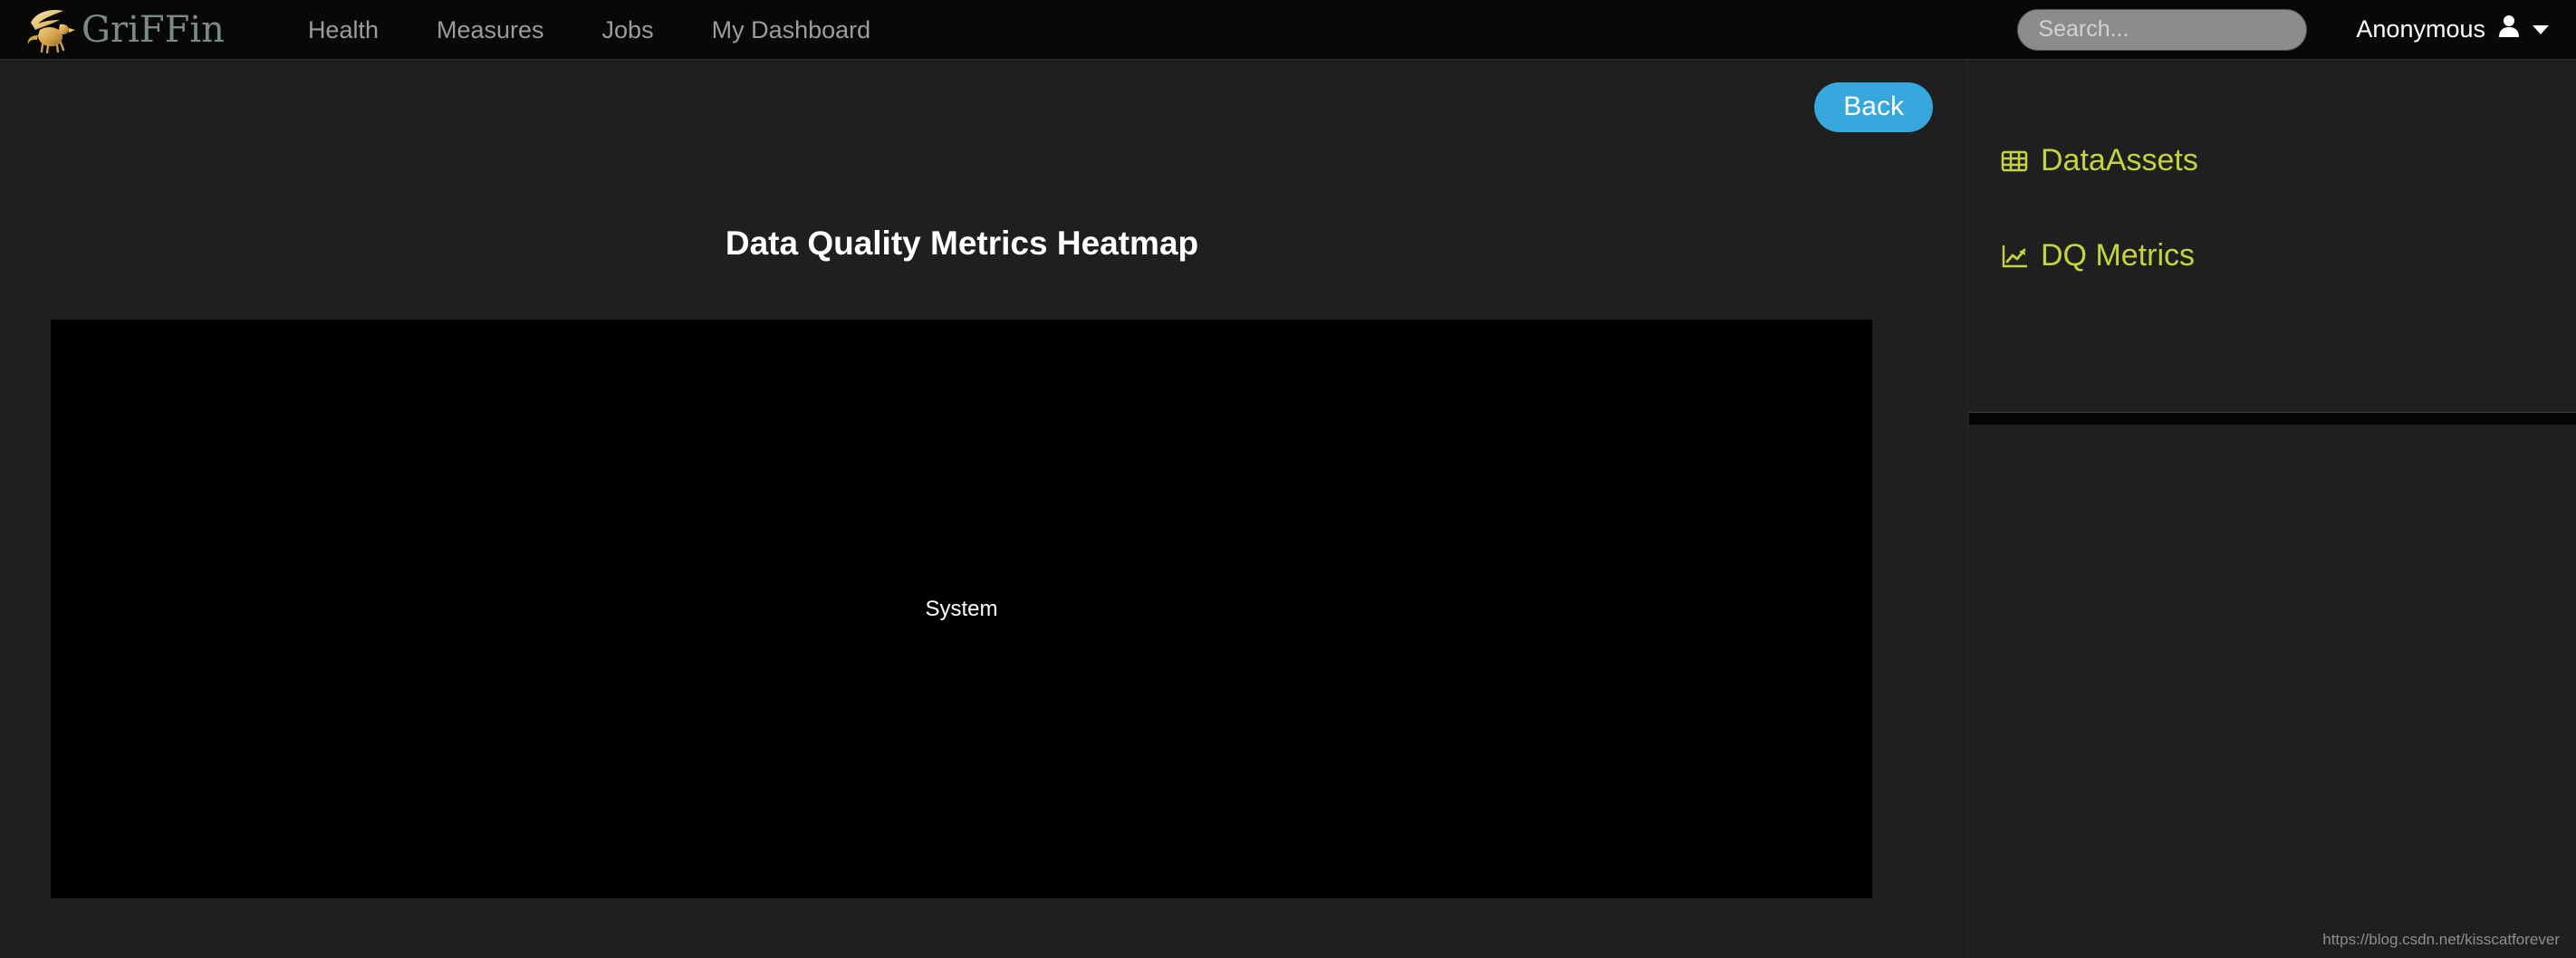 Image resolution: width=2576 pixels, height=958 pixels. Describe the element at coordinates (153, 29) in the screenshot. I see `brand-name: GriFFin` at that location.